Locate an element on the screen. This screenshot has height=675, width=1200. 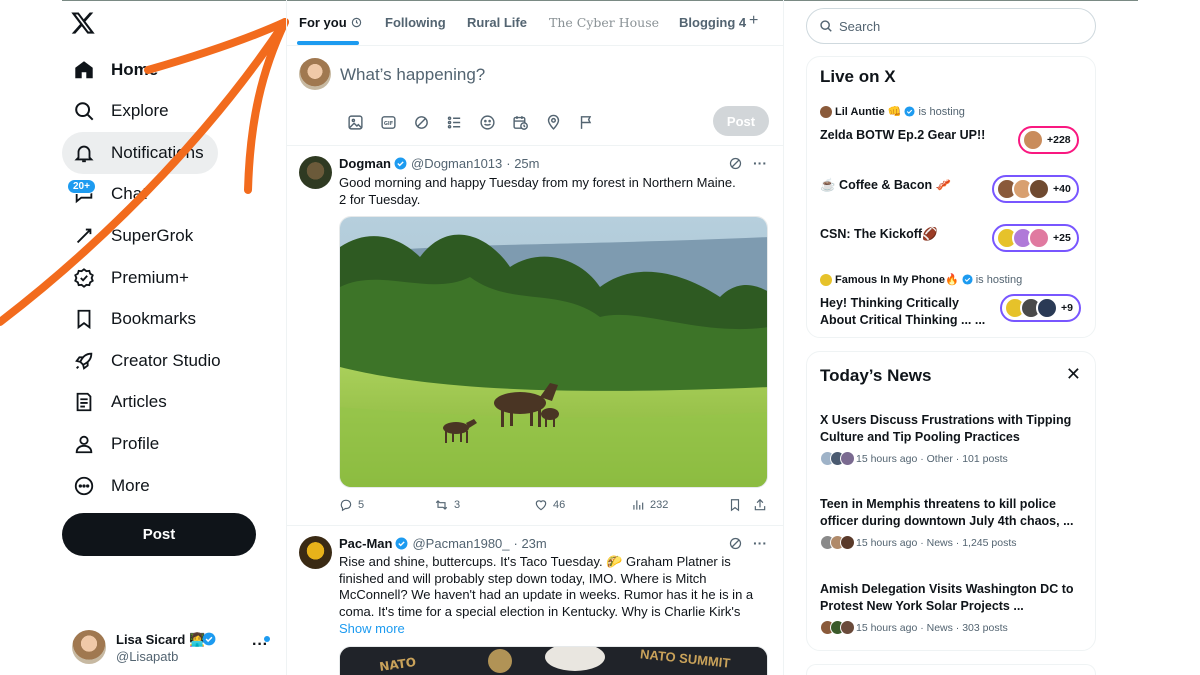
views-button: 232 is located at coordinates (649, 505).